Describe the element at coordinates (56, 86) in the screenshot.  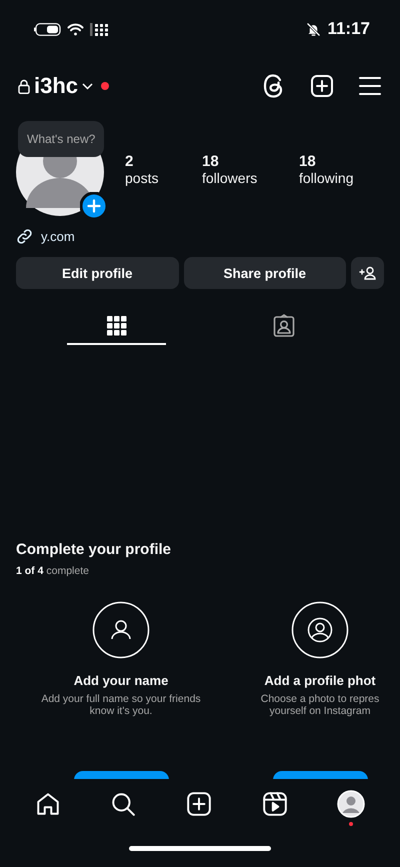
I see `username: i3hc` at that location.